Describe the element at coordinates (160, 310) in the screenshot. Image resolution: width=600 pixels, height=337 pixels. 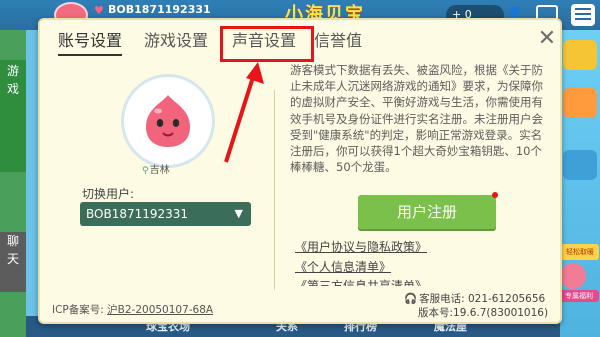
I see `icp-number-link: 沪B2-20050107-68A` at that location.